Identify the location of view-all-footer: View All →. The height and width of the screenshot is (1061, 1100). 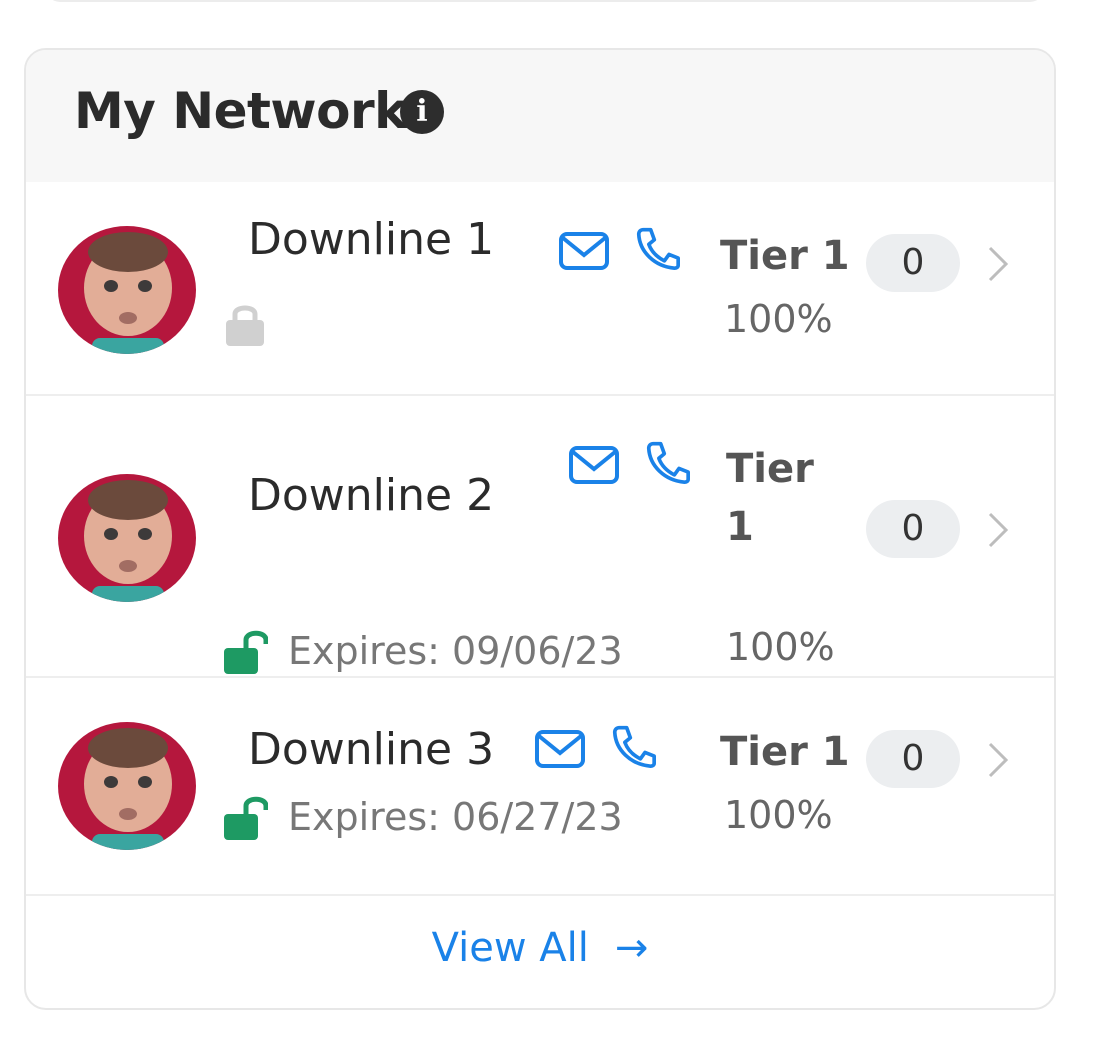
(540, 952).